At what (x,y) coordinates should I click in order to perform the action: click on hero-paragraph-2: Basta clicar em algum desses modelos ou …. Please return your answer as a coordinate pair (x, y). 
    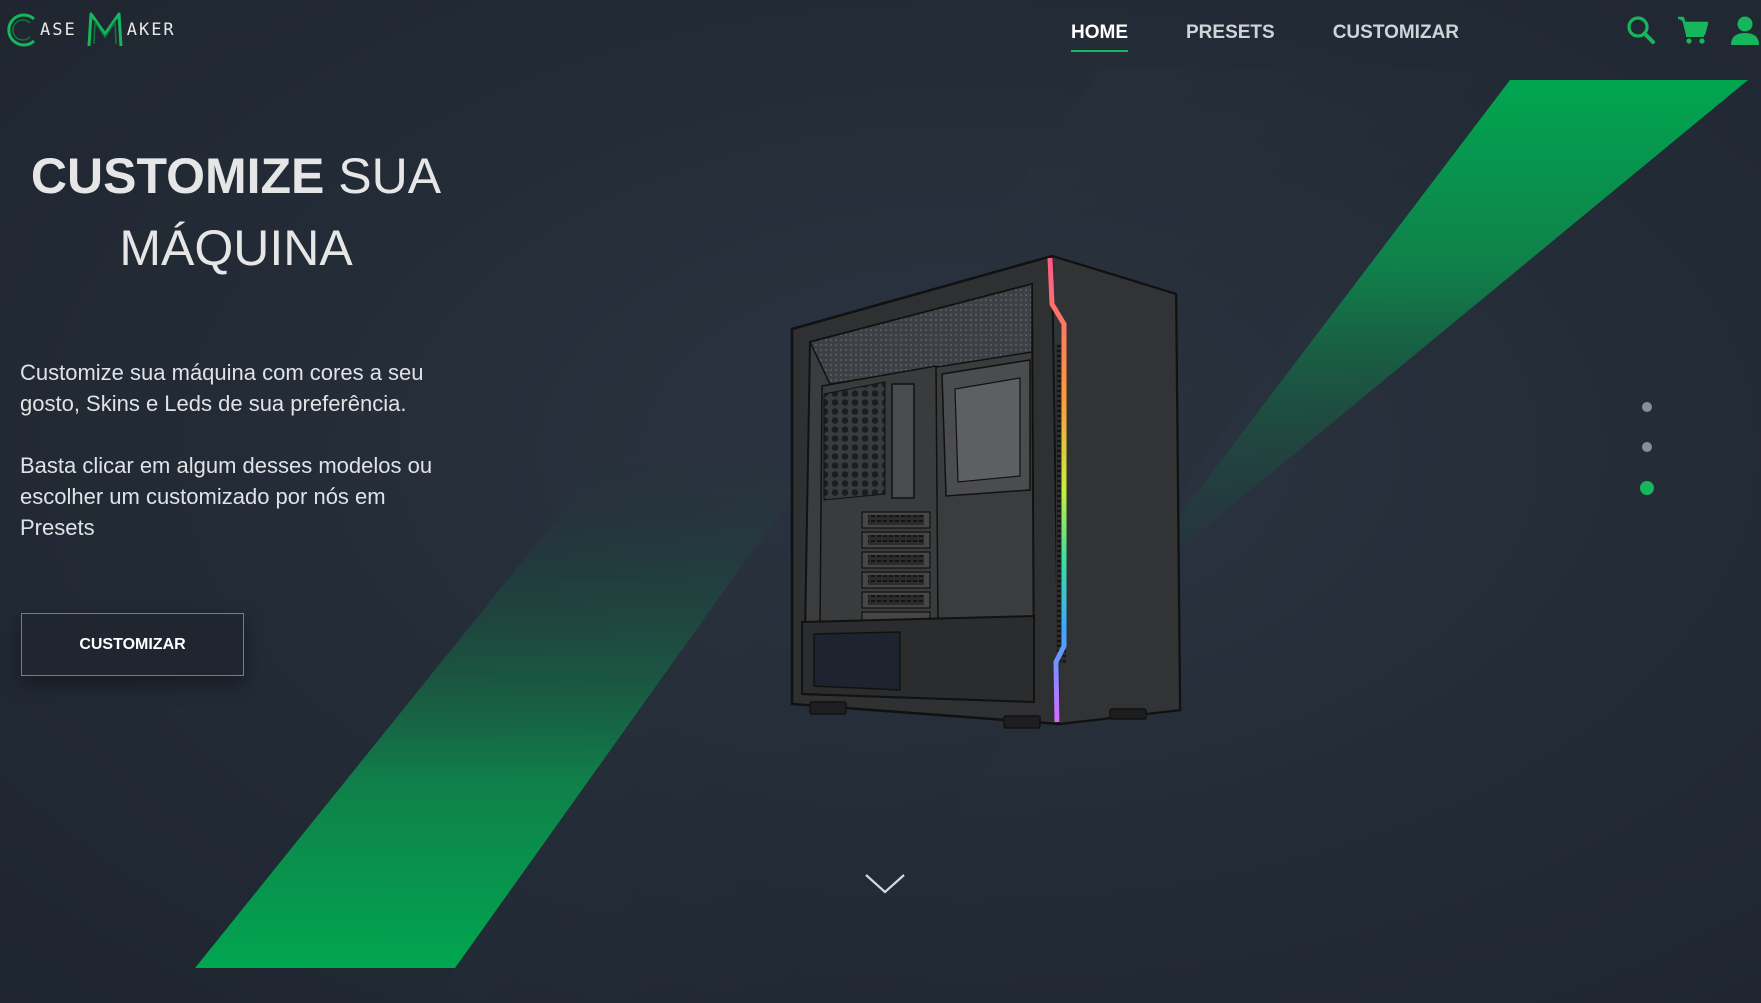
    Looking at the image, I should click on (226, 496).